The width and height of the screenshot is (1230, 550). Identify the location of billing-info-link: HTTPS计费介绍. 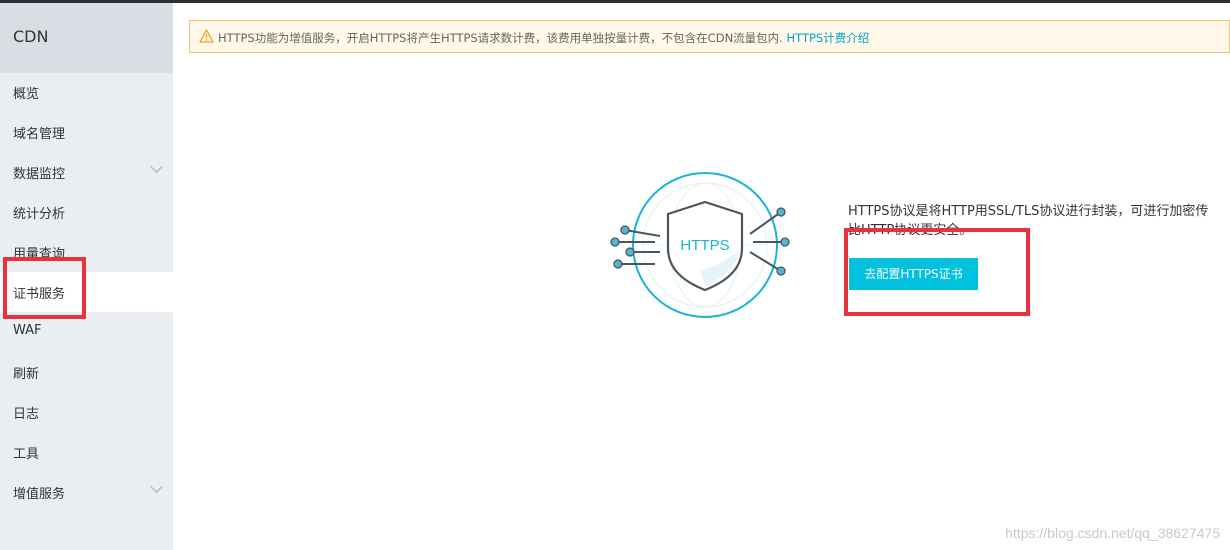
(827, 38).